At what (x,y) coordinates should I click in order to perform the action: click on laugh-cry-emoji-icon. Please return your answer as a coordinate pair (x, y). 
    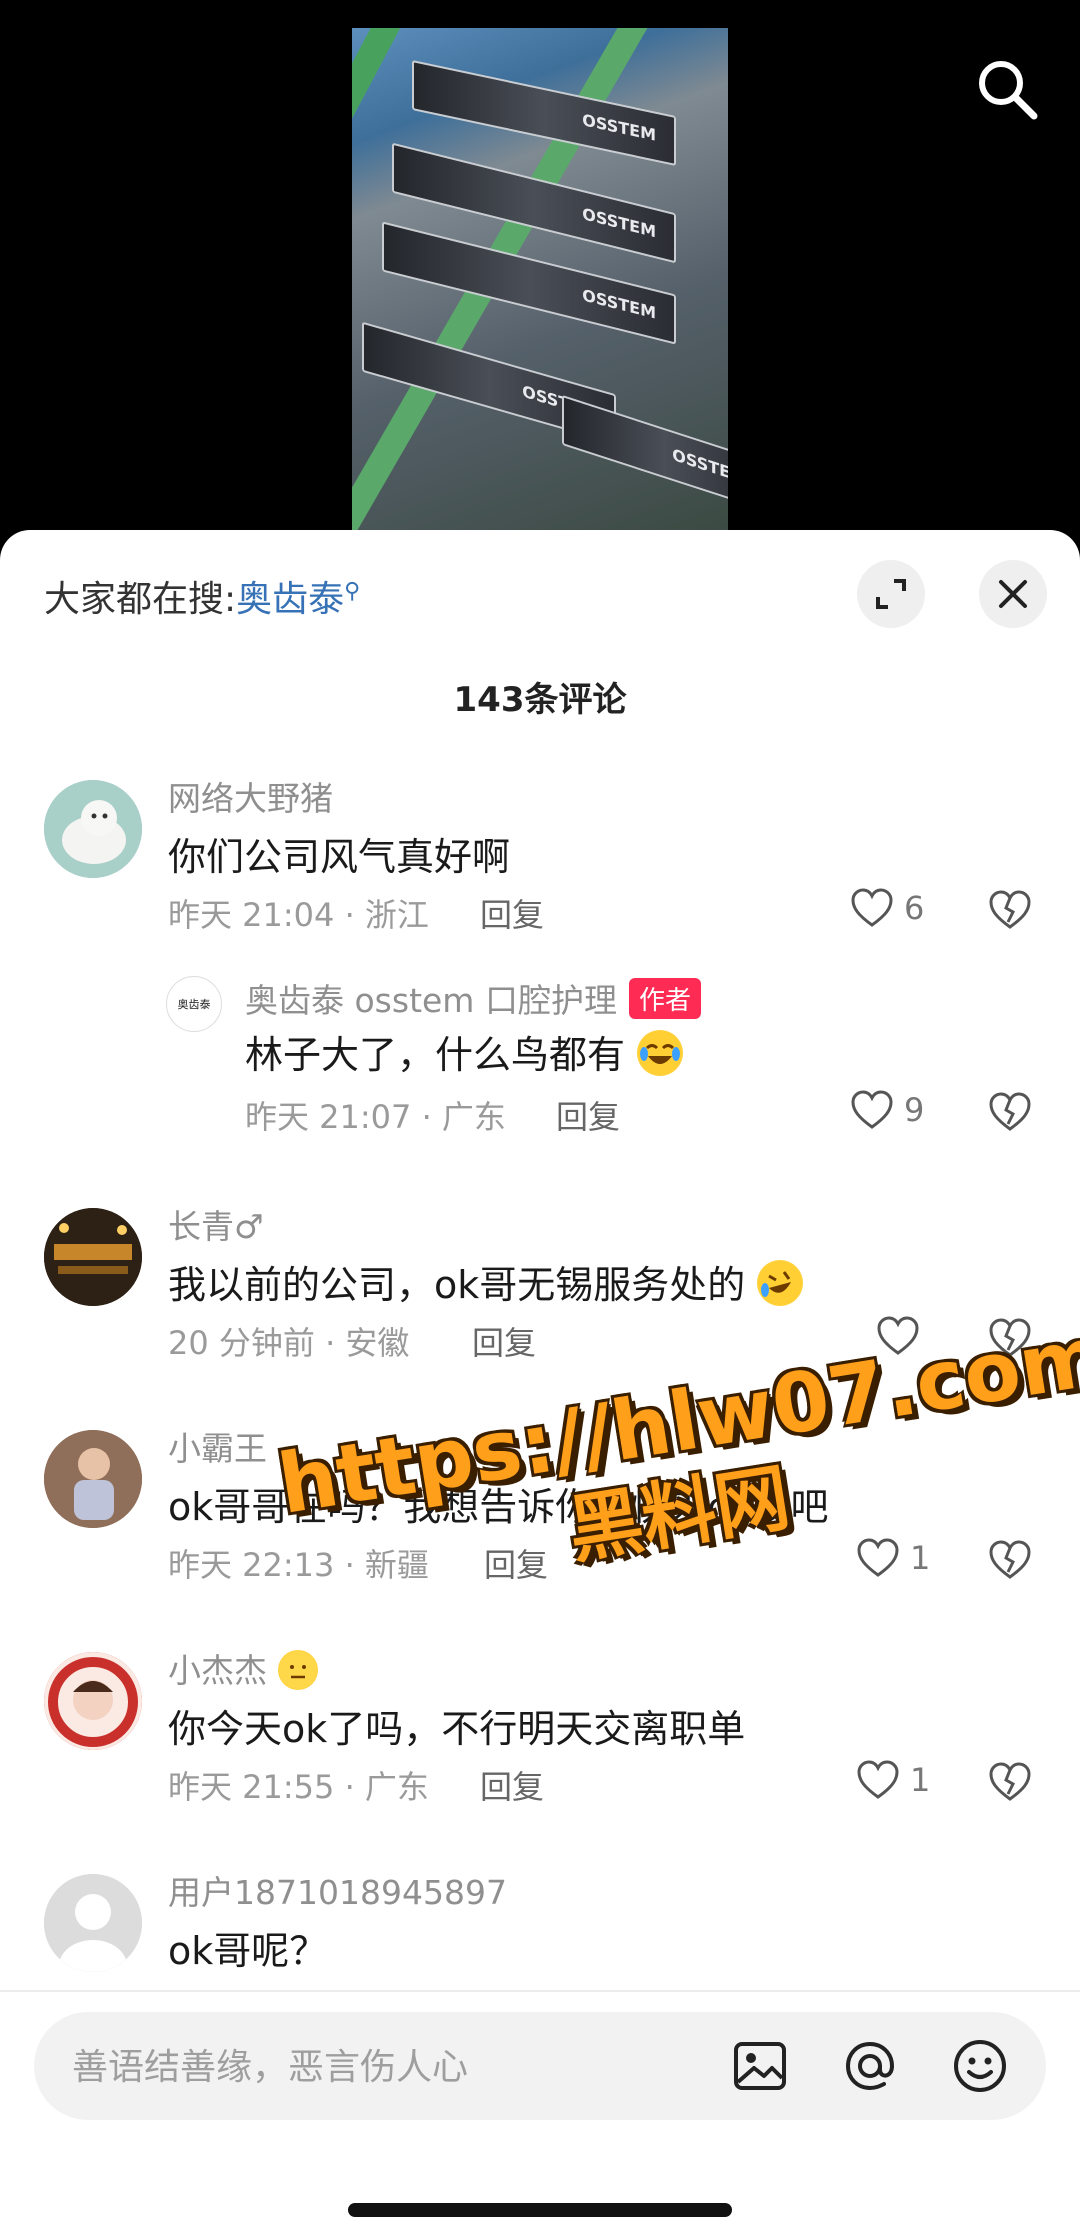
    Looking at the image, I should click on (660, 1053).